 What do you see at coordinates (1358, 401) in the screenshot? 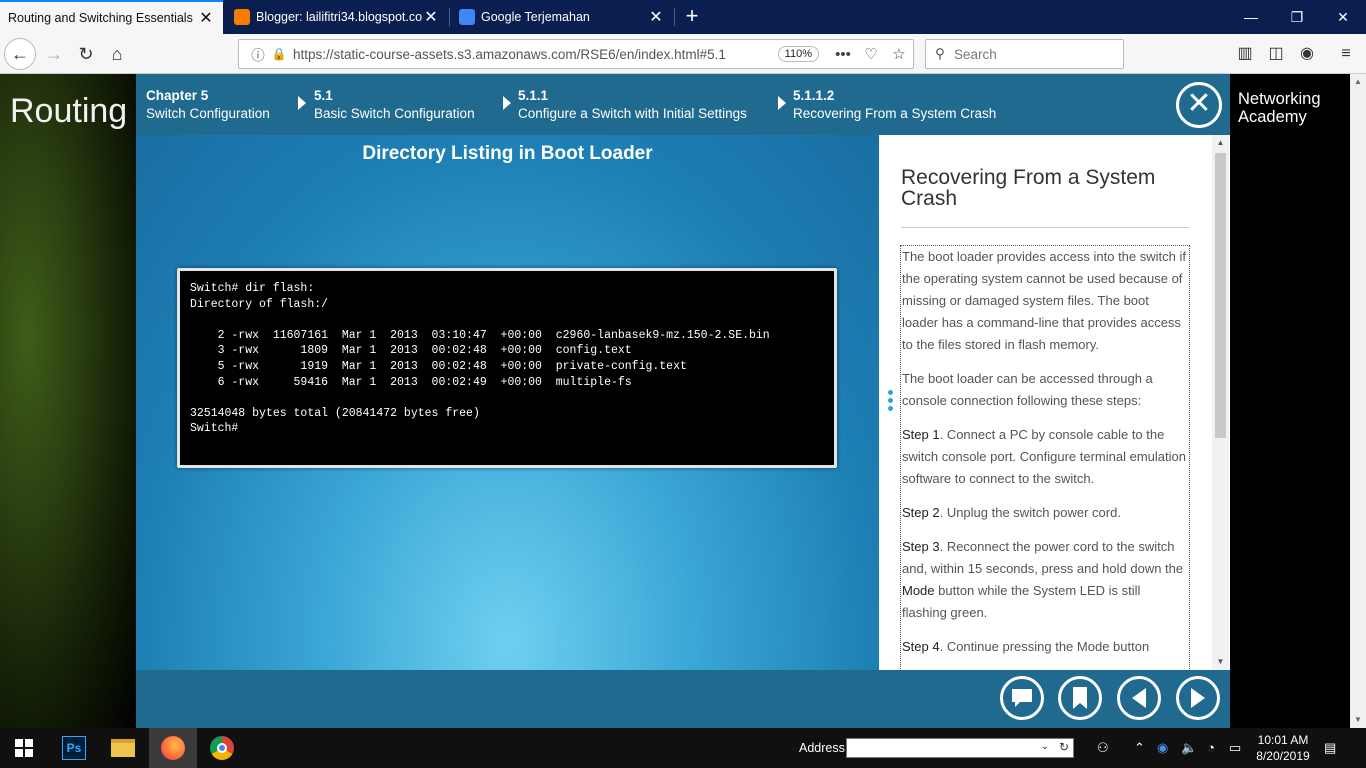
I see `page-scrollbar: ▲ ▼` at bounding box center [1358, 401].